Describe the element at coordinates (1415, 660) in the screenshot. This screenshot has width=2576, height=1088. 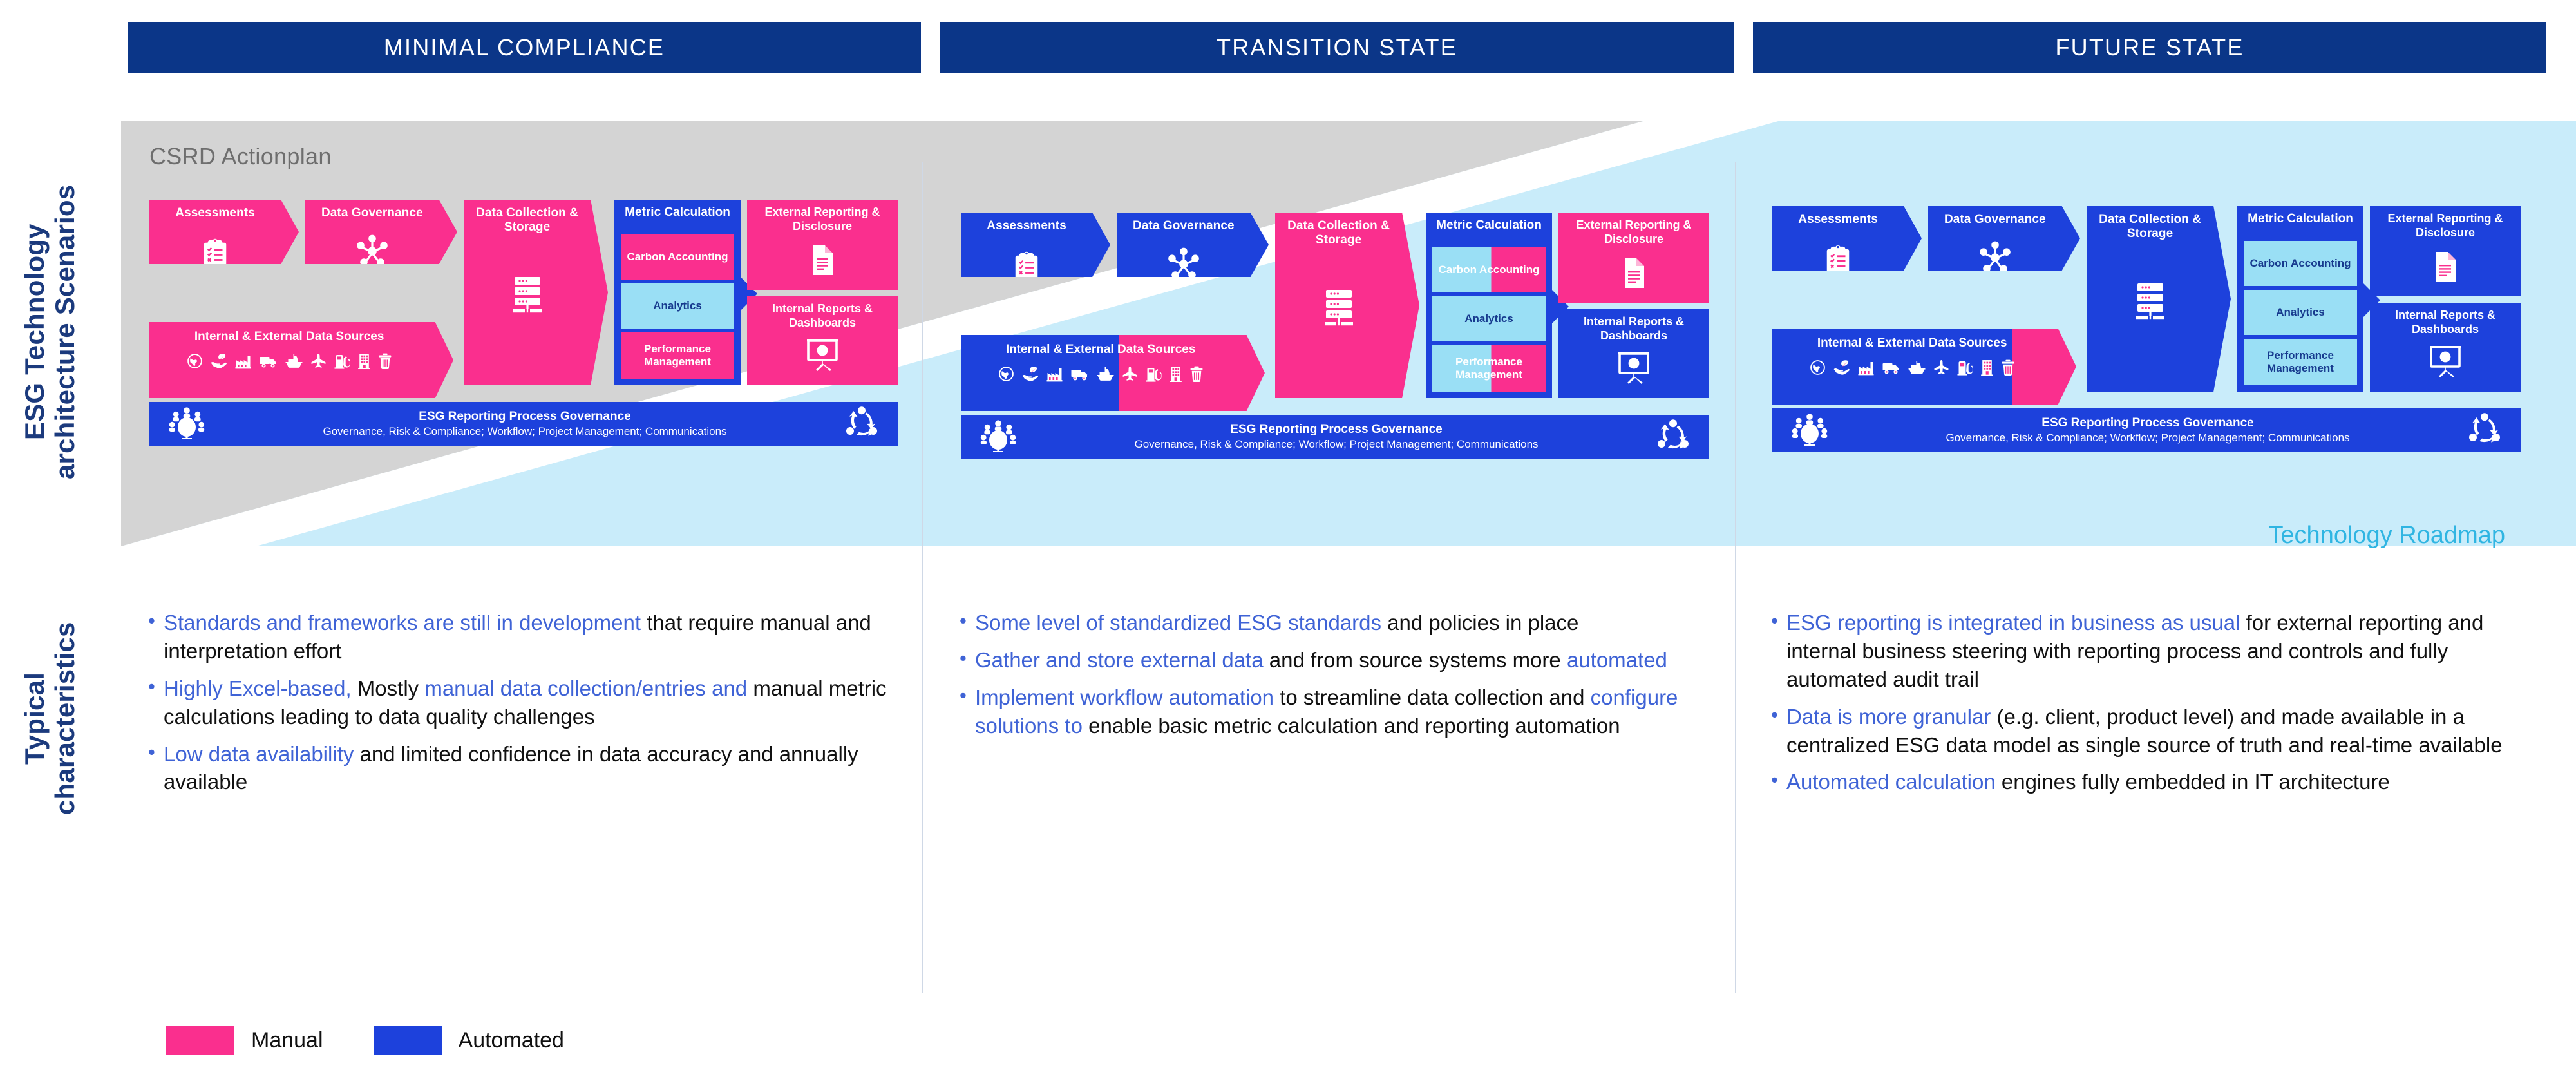
I see `bullet-segment: and from source systems more` at that location.